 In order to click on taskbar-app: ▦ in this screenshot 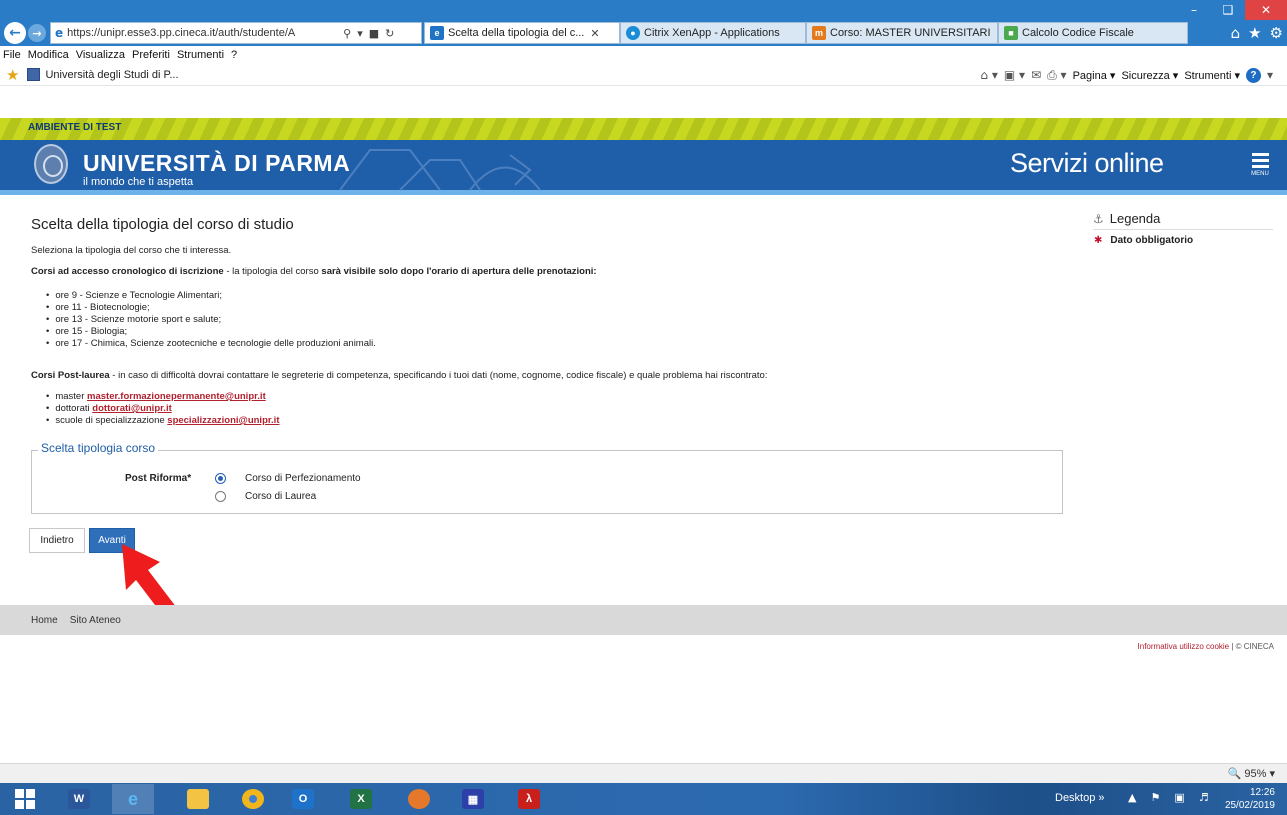, I will do `click(473, 799)`.